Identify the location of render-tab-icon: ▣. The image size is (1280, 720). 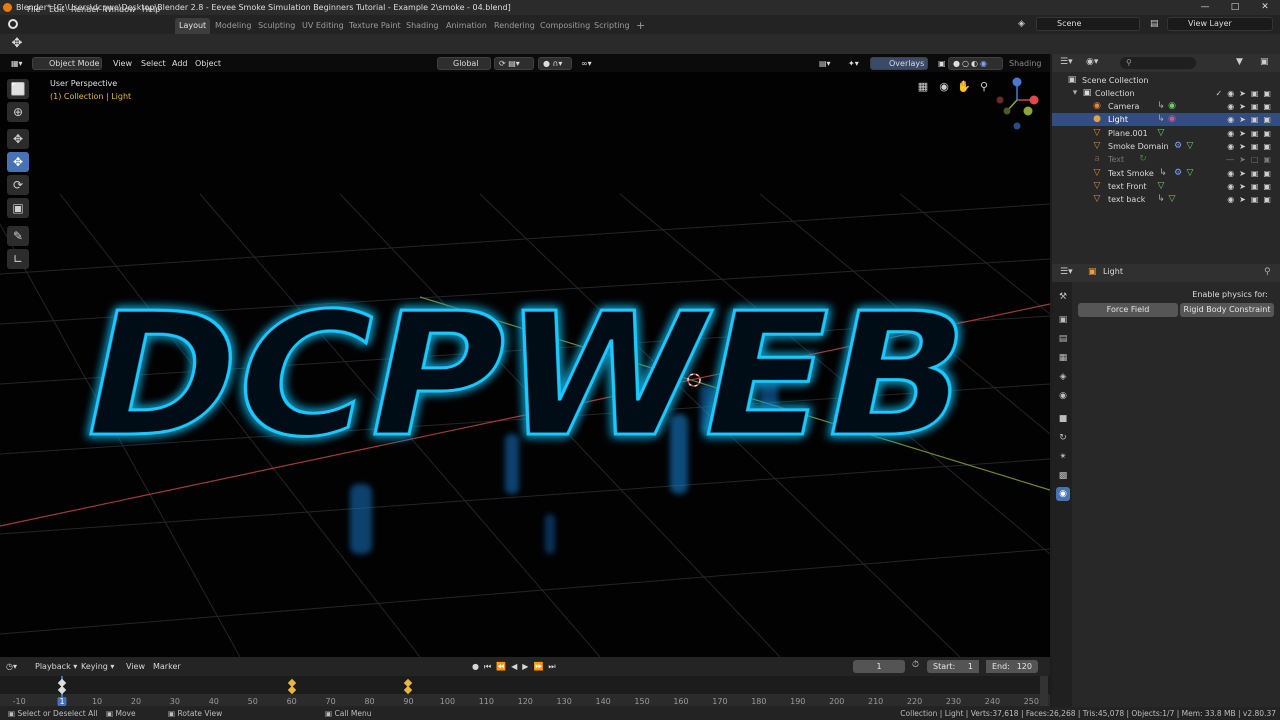
(1063, 320).